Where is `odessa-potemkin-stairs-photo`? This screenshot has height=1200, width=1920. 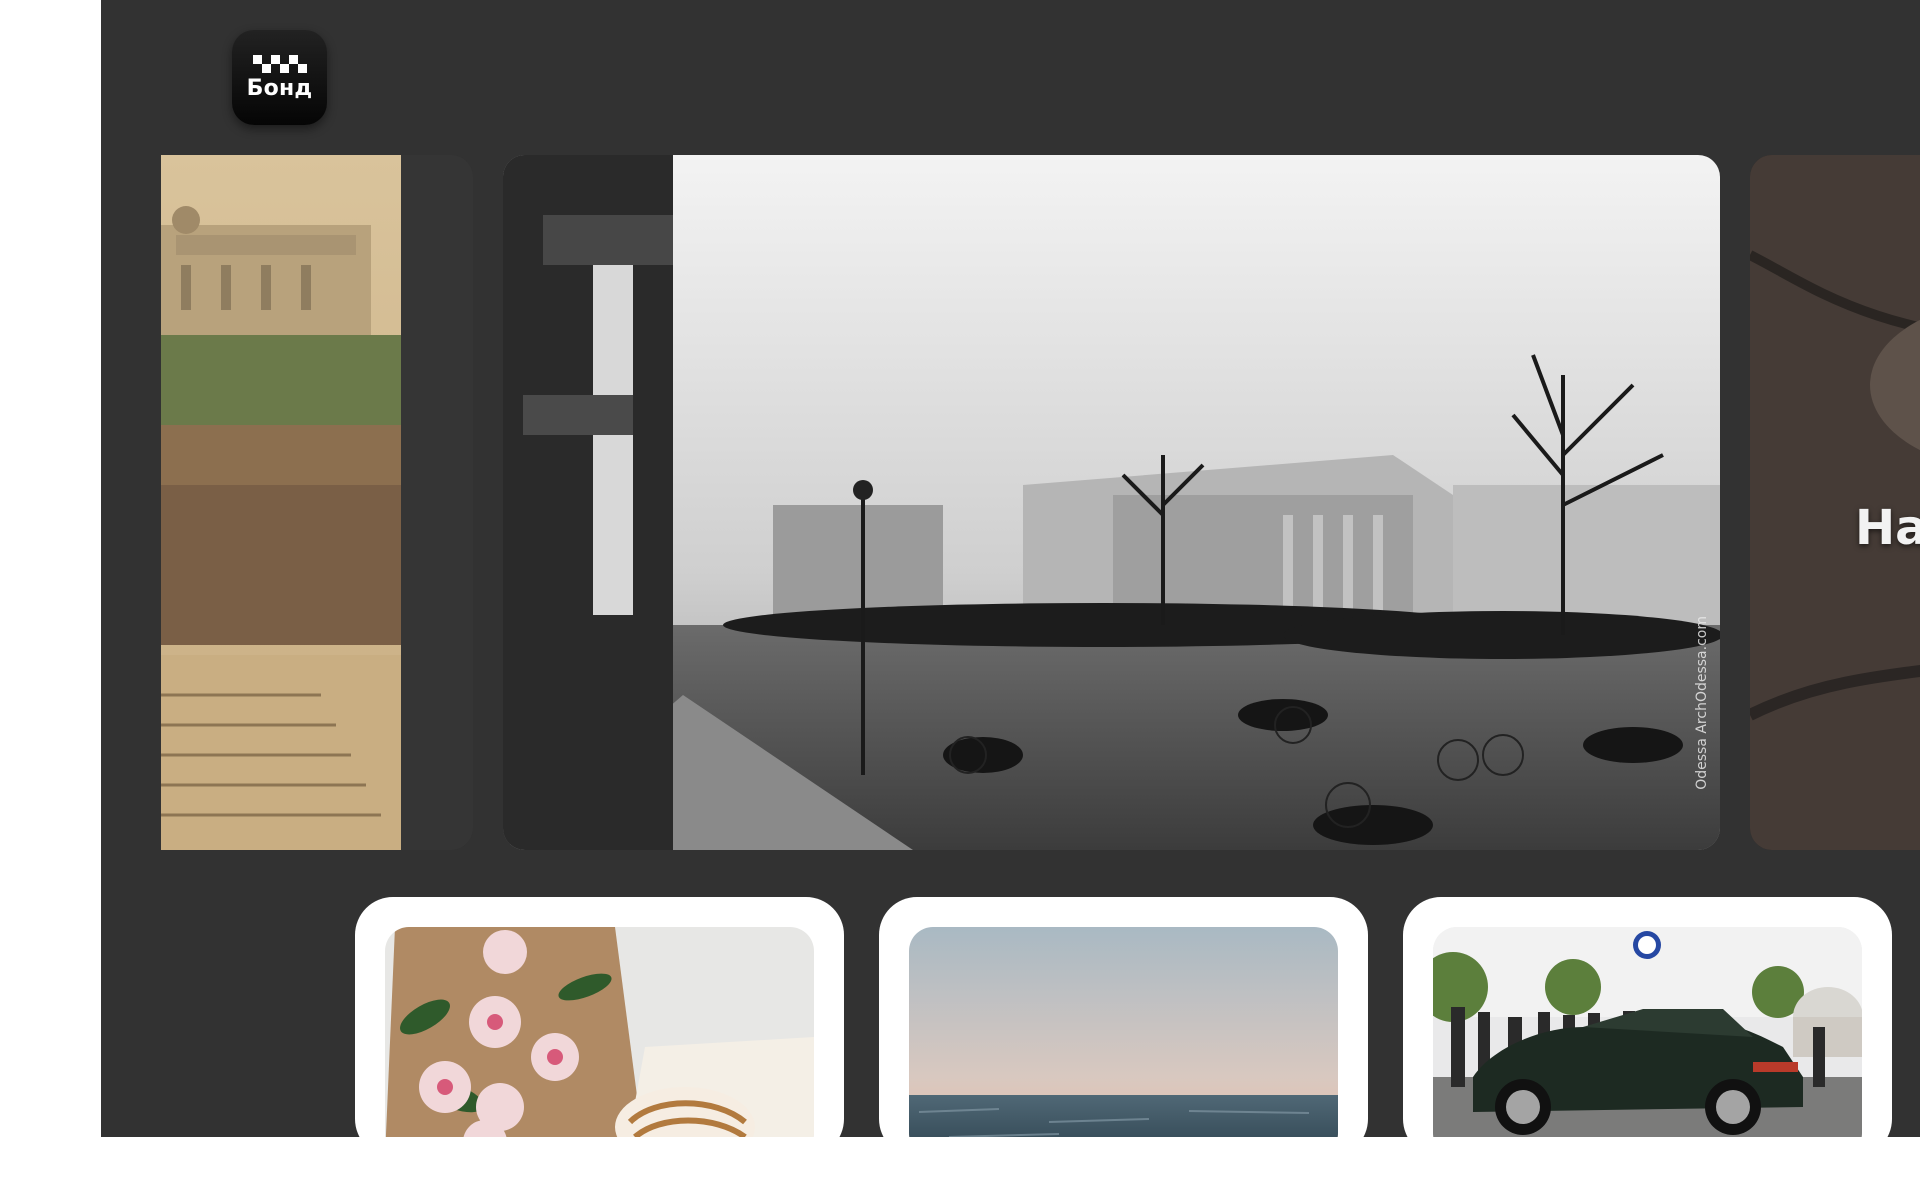 odessa-potemkin-stairs-photo is located at coordinates (317, 502).